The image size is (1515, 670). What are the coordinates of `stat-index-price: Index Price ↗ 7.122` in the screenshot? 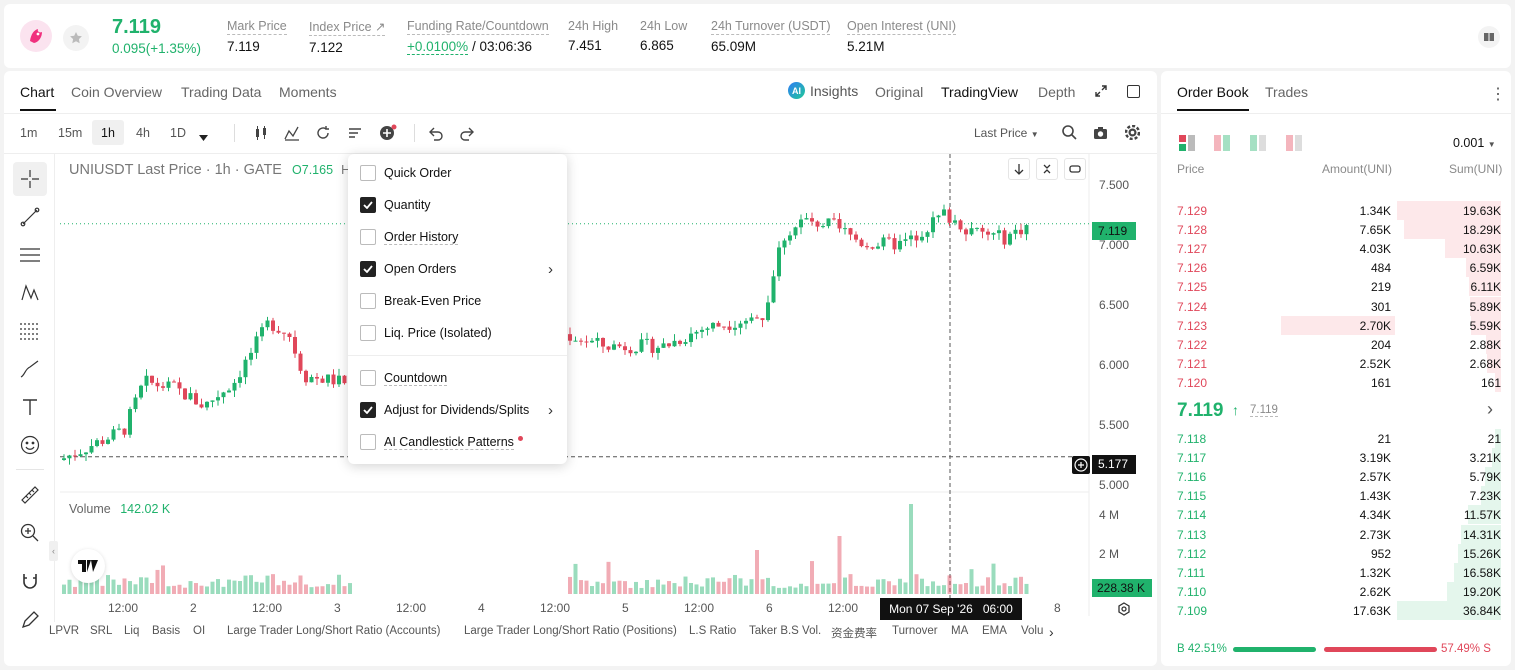 It's located at (347, 37).